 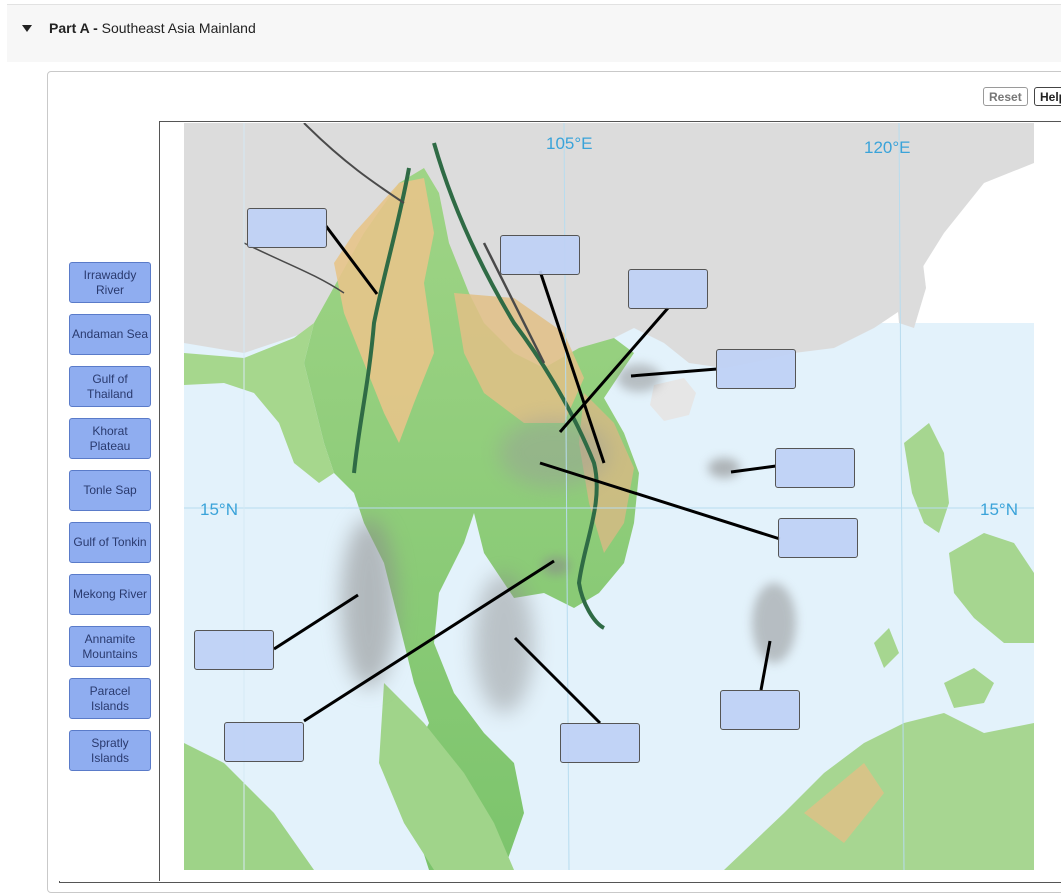 What do you see at coordinates (887, 147) in the screenshot?
I see `longitude-120-label: 120°E` at bounding box center [887, 147].